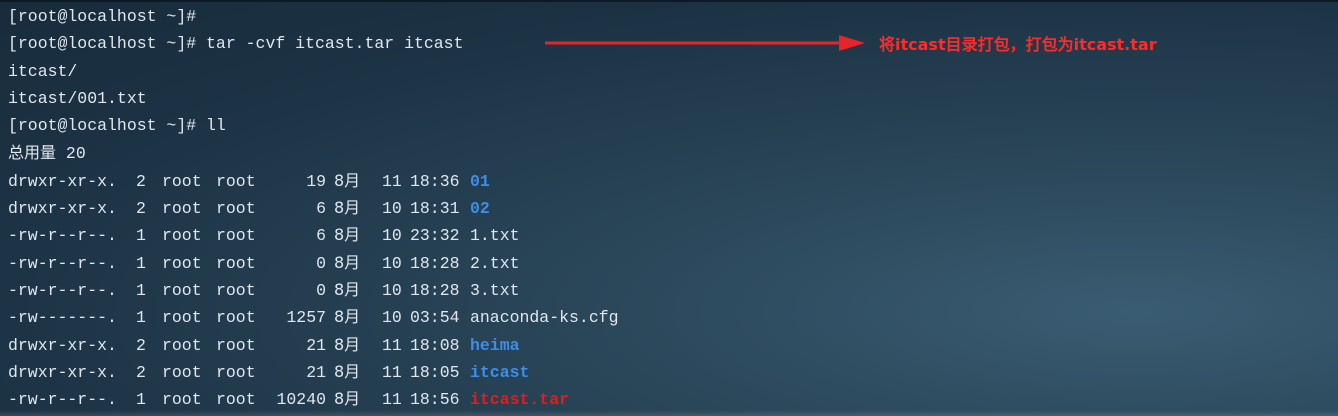  I want to click on terminal-line-ll-command: [root@localhost ~]# ll, so click(117, 126).